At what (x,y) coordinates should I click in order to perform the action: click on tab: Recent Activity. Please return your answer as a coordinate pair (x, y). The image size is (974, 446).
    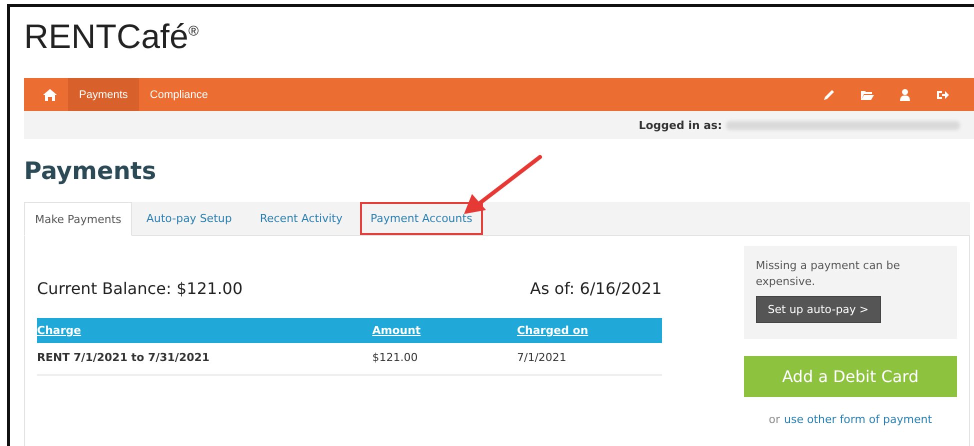
    Looking at the image, I should click on (301, 218).